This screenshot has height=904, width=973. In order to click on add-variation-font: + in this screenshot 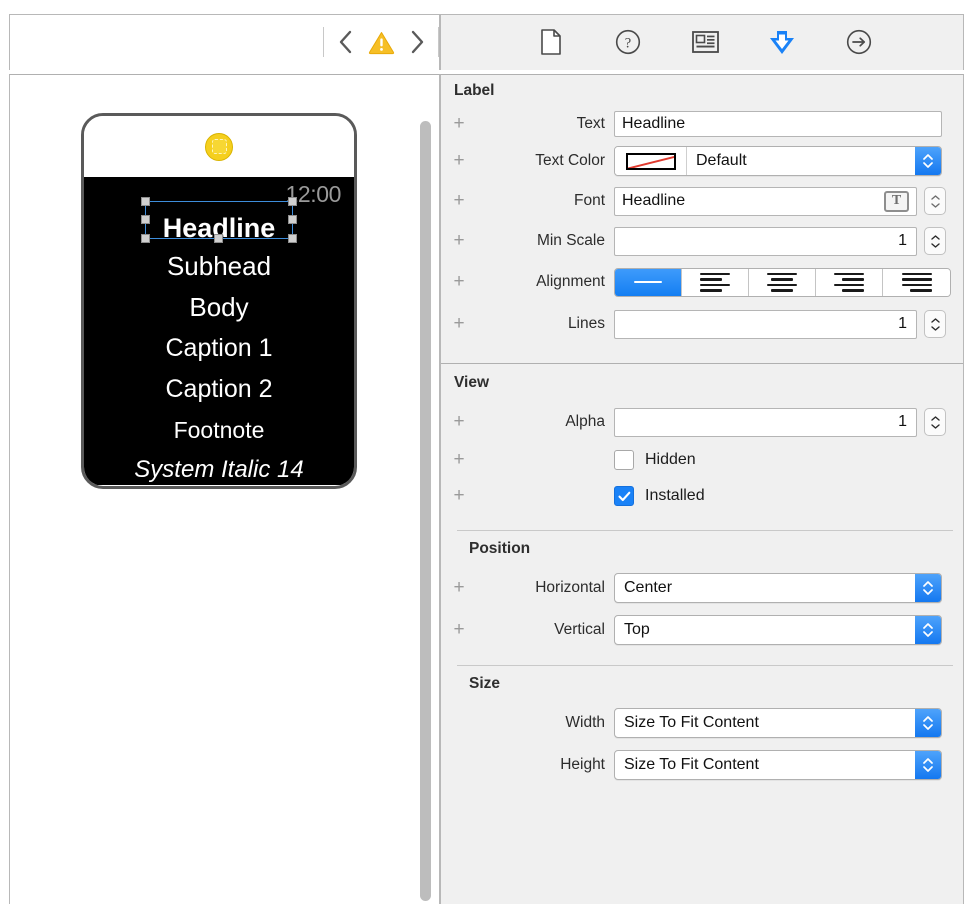, I will do `click(459, 201)`.